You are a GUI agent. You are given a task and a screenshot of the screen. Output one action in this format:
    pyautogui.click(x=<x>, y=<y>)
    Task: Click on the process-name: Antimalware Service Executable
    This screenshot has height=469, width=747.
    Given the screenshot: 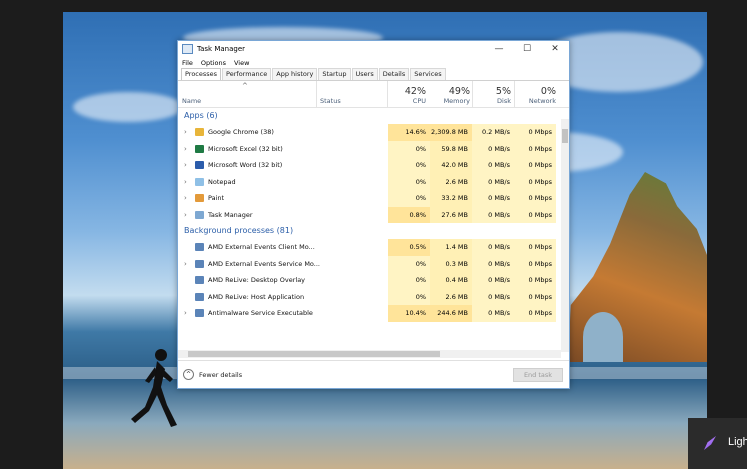 What is the action you would take?
    pyautogui.click(x=260, y=313)
    